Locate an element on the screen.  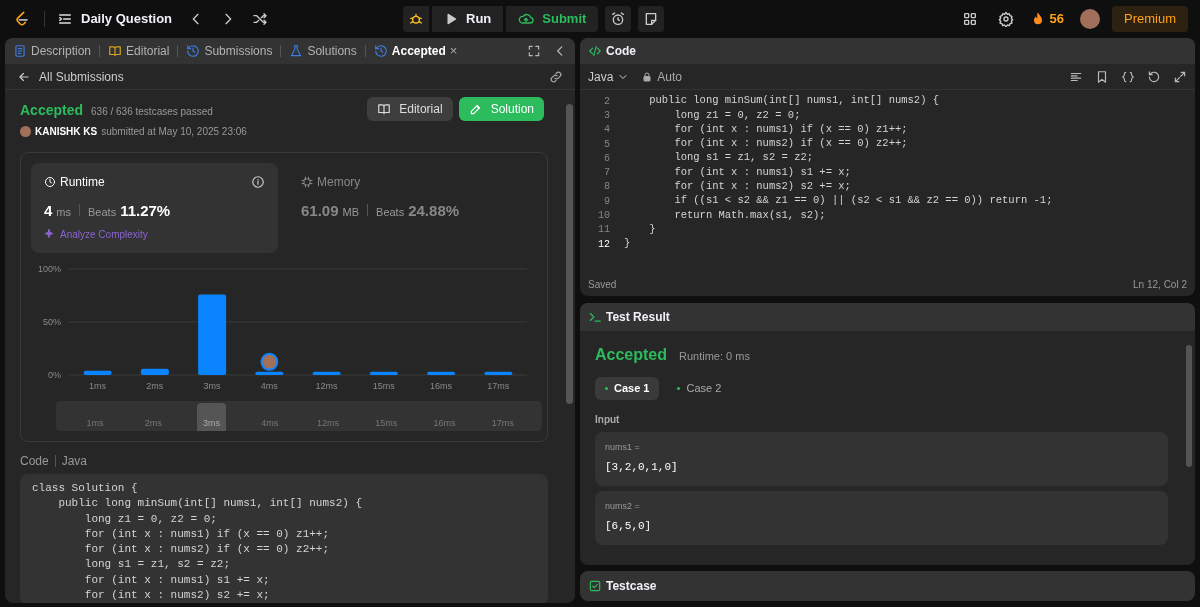
history-icon is located at coordinates (380, 51).